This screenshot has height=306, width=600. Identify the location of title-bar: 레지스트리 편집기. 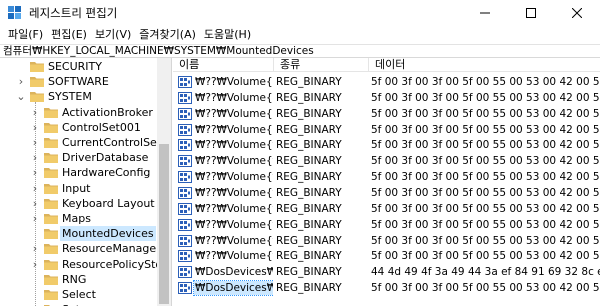
(300, 12).